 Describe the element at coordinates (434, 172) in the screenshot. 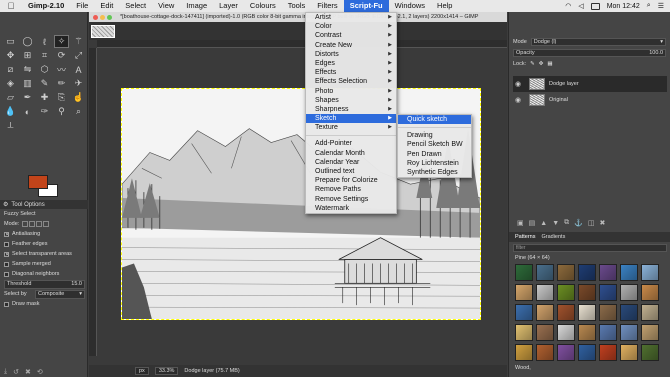

I see `menu-item-synthetic-edges: Synthetic Edges` at that location.